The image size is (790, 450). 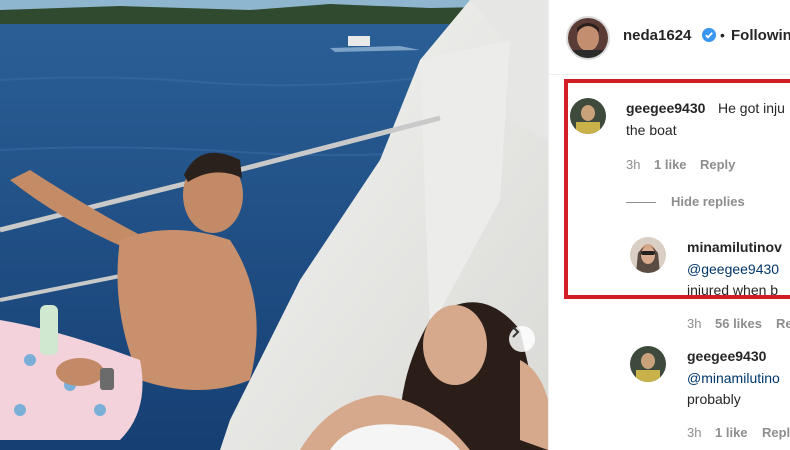 I want to click on commenter-avatar, so click(x=588, y=116).